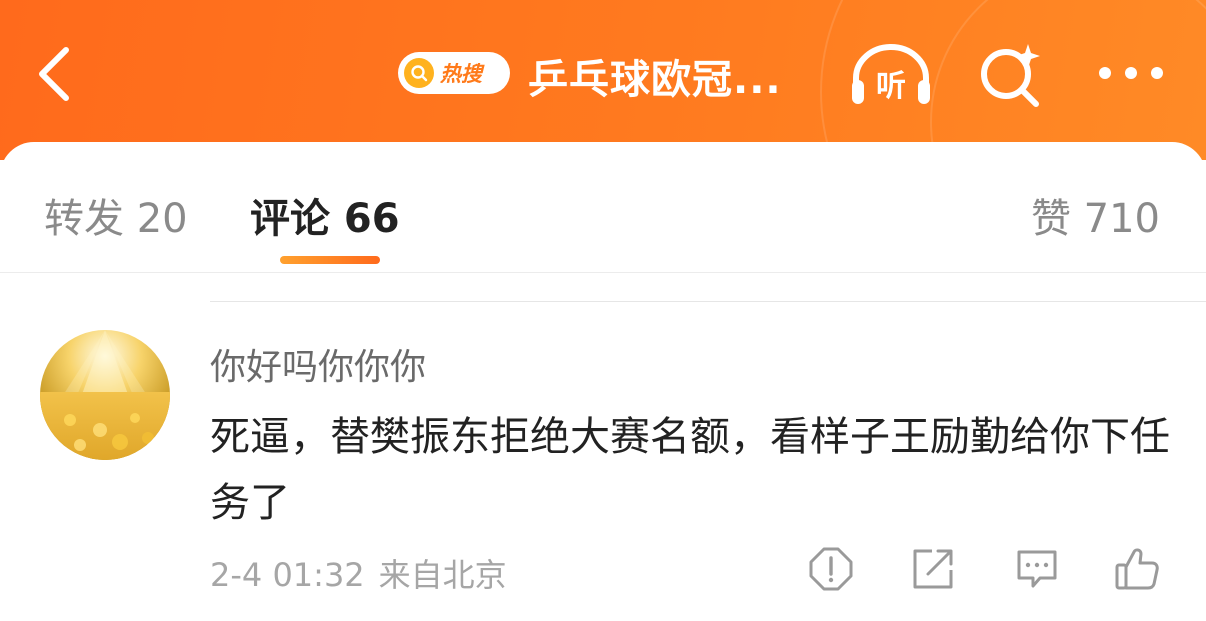 This screenshot has height=621, width=1206. What do you see at coordinates (1095, 215) in the screenshot?
I see `tab-like: 赞 710` at bounding box center [1095, 215].